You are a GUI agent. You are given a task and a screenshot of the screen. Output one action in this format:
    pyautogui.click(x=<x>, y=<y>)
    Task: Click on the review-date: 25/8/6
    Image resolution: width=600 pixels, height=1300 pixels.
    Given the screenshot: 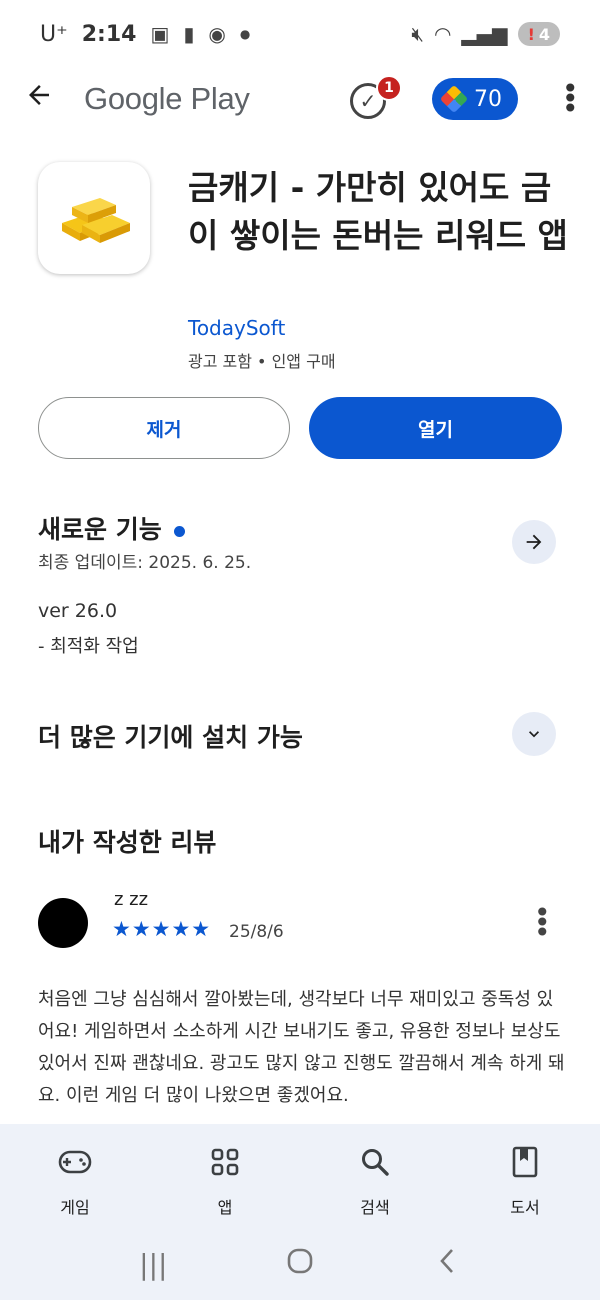 What is the action you would take?
    pyautogui.click(x=256, y=932)
    